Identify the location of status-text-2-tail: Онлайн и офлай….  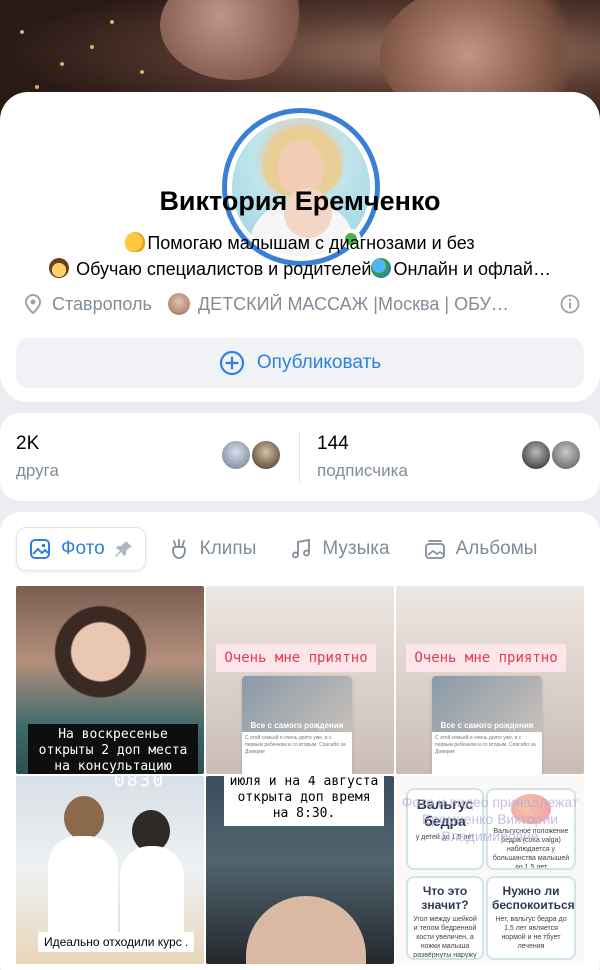
(472, 269).